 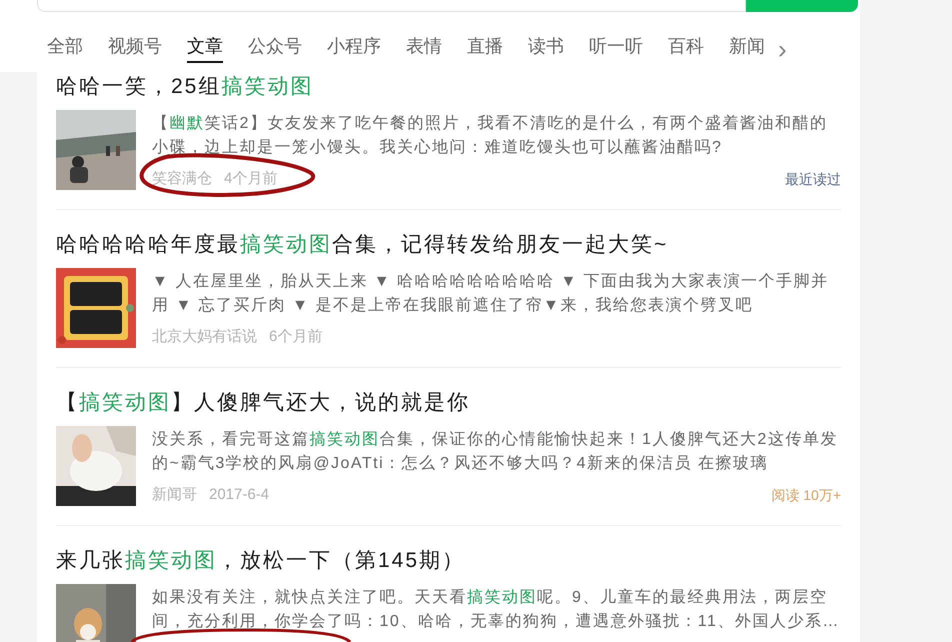 I want to click on article-summary: 【幽默笑话2】女友发来了吃午餐的照片，我看不清吃的是什么，有两个盛着酱油和醋的小碟，边上却是一笼小馒头。我关心地问：难道吃馒头也可以蘸酱油醋吗?, so click(x=490, y=136).